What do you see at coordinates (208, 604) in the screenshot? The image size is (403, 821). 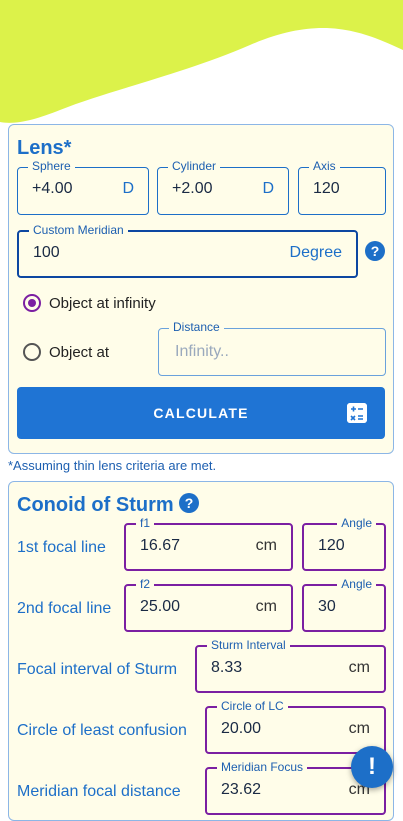 I see `f2-field: f2 25.00 cm` at bounding box center [208, 604].